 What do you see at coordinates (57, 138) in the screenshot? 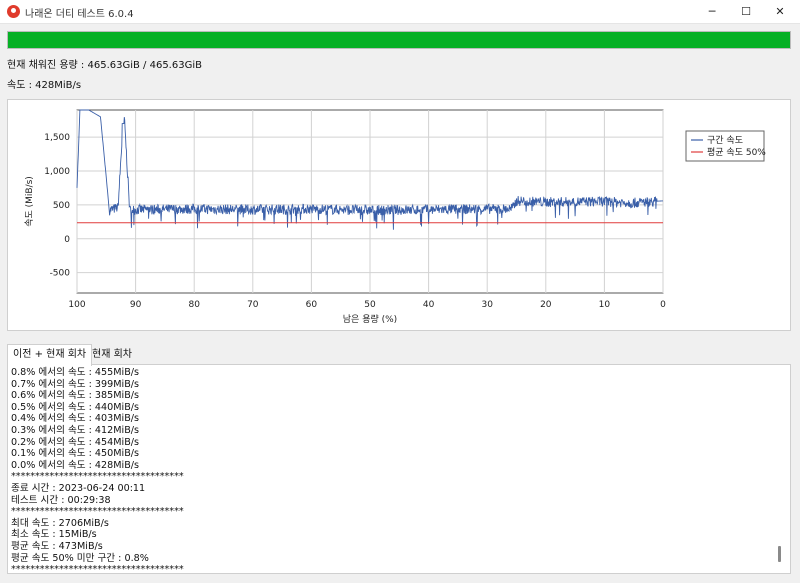
I see `y-tick-label: 1,500` at bounding box center [57, 138].